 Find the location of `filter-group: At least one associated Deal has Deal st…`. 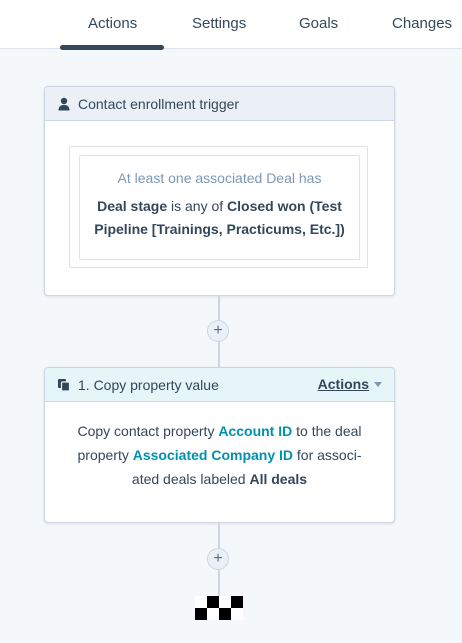

filter-group: At least one associated Deal has Deal st… is located at coordinates (218, 207).